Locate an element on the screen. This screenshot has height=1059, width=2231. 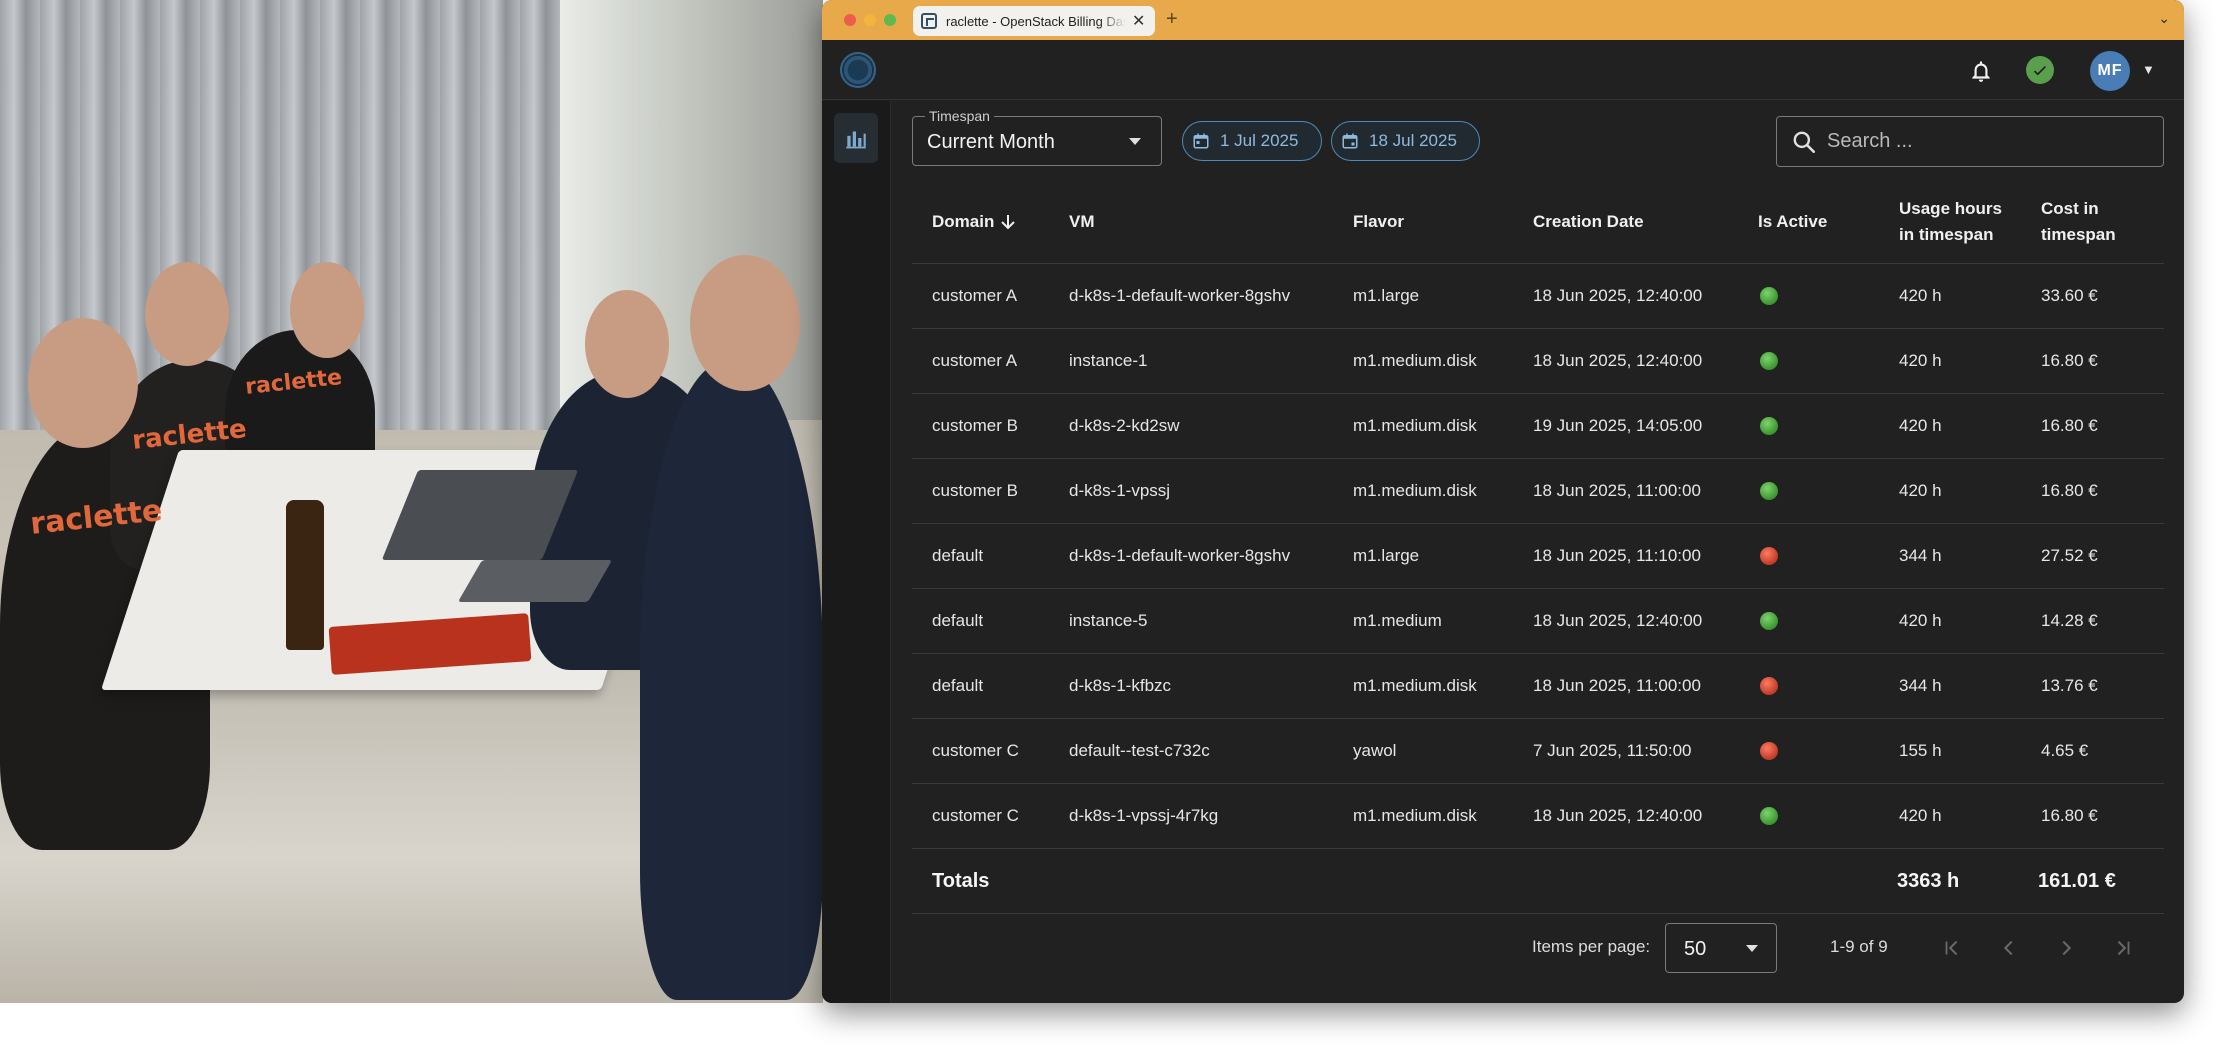
cell-cost: 27.52 € is located at coordinates (2069, 555).